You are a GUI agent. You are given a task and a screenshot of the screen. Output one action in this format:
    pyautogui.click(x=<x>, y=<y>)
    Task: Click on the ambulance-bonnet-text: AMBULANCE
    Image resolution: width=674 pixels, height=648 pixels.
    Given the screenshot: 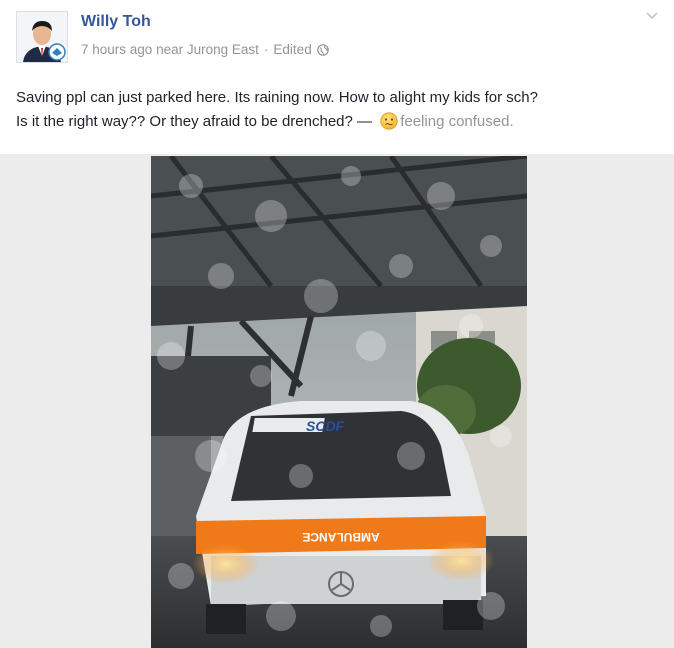 What is the action you would take?
    pyautogui.click(x=340, y=537)
    